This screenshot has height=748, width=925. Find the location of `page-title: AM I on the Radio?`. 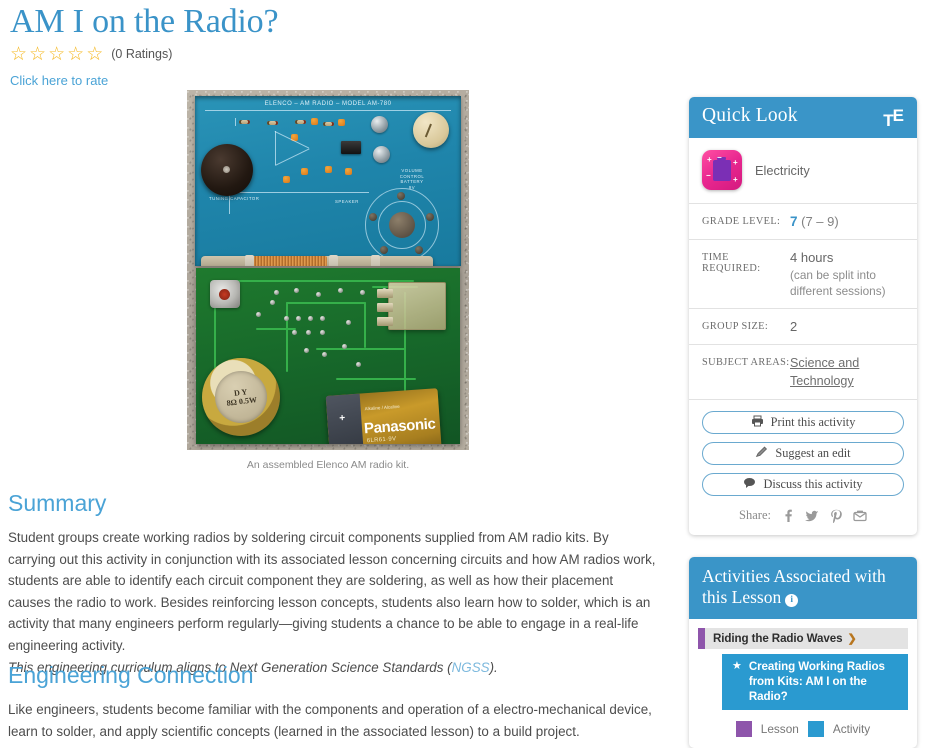

page-title: AM I on the Radio? is located at coordinates (144, 21).